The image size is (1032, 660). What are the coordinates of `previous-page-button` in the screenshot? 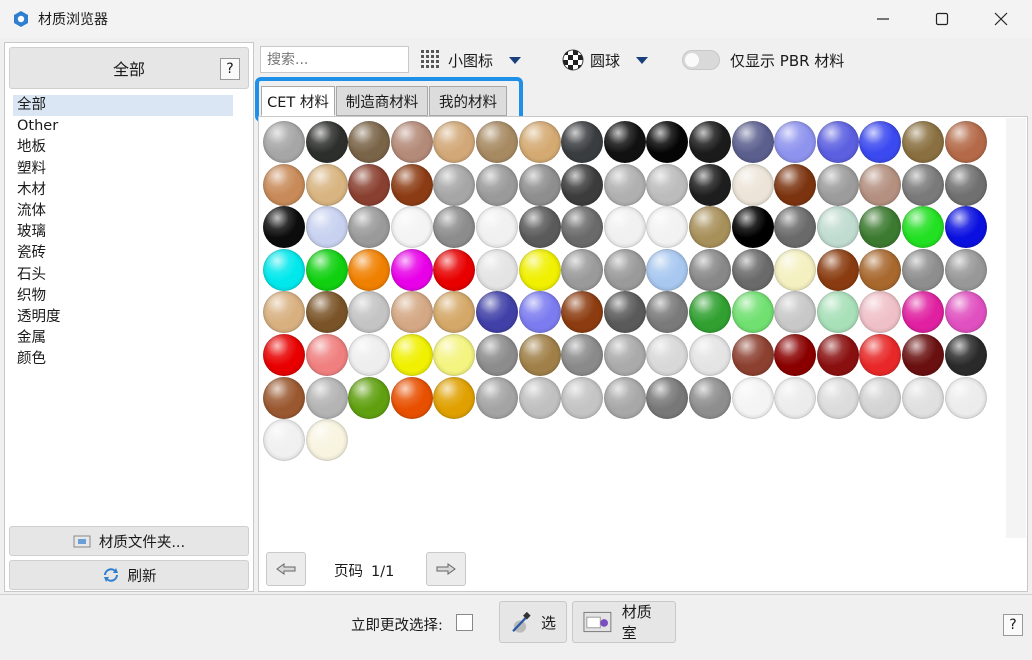 It's located at (286, 569).